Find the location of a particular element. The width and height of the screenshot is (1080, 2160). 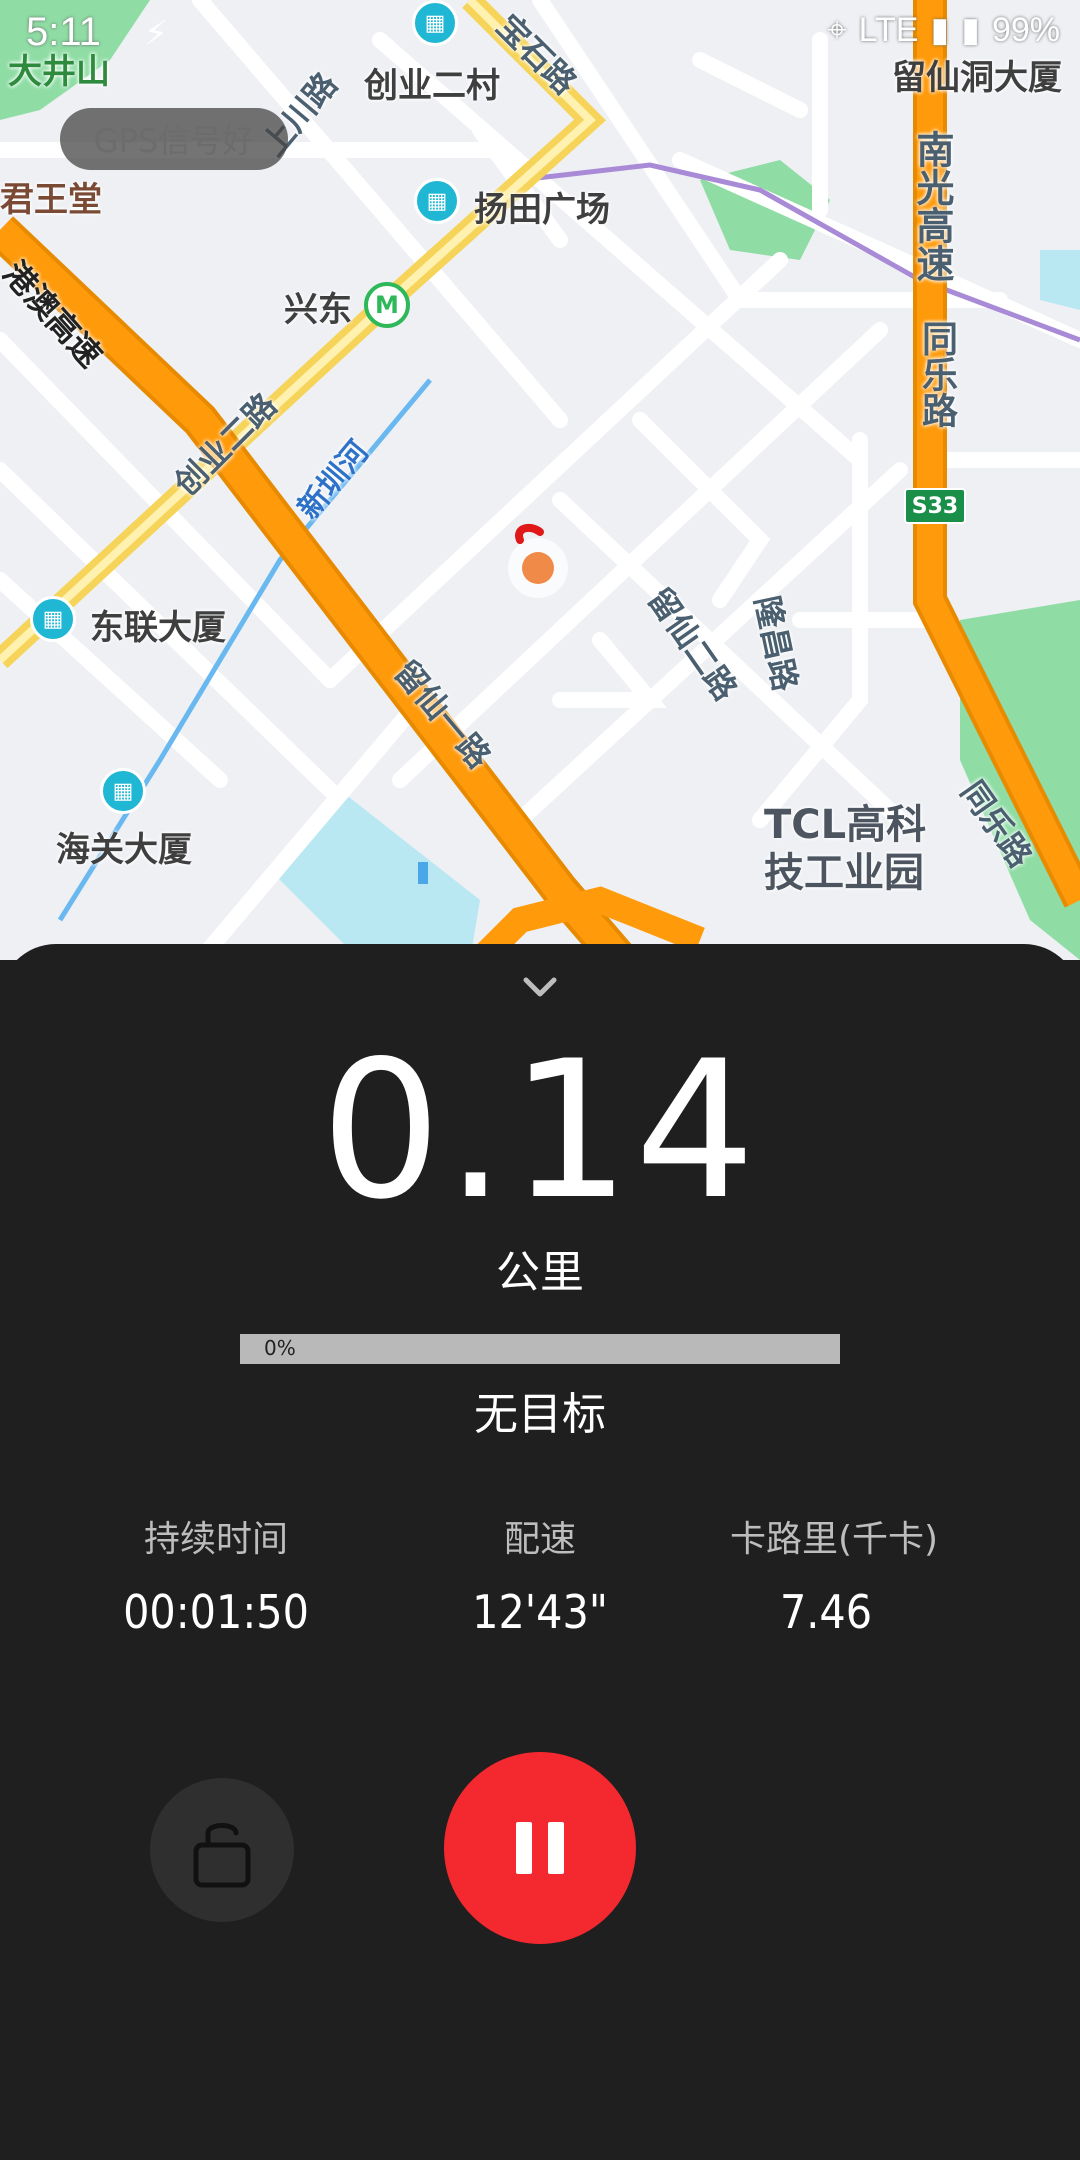

place-label: 技工业园 is located at coordinates (844, 873).